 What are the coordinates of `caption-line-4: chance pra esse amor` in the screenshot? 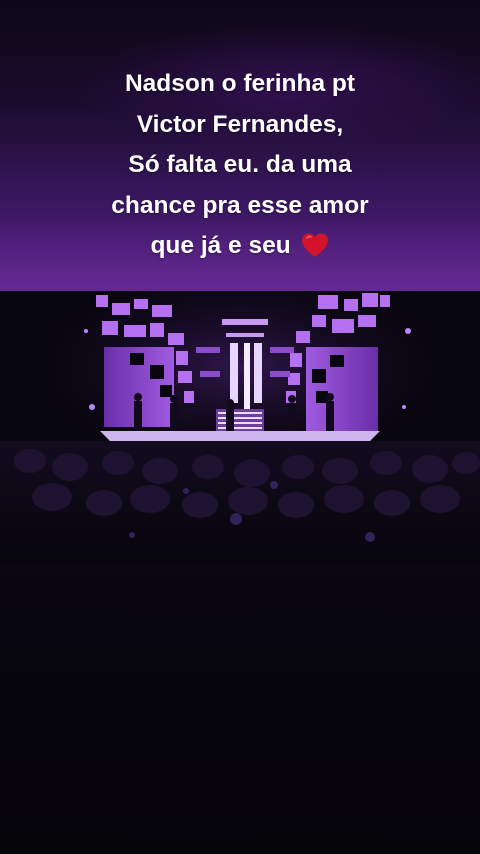 It's located at (240, 205).